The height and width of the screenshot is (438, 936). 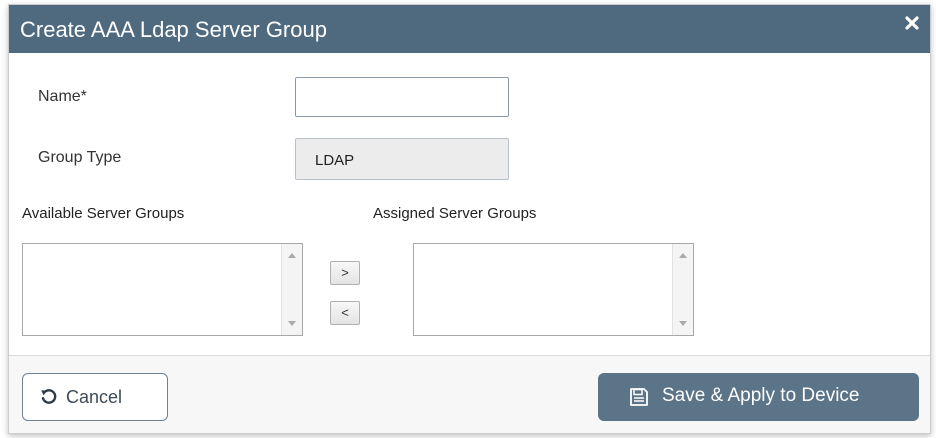 I want to click on save-icon, so click(x=639, y=397).